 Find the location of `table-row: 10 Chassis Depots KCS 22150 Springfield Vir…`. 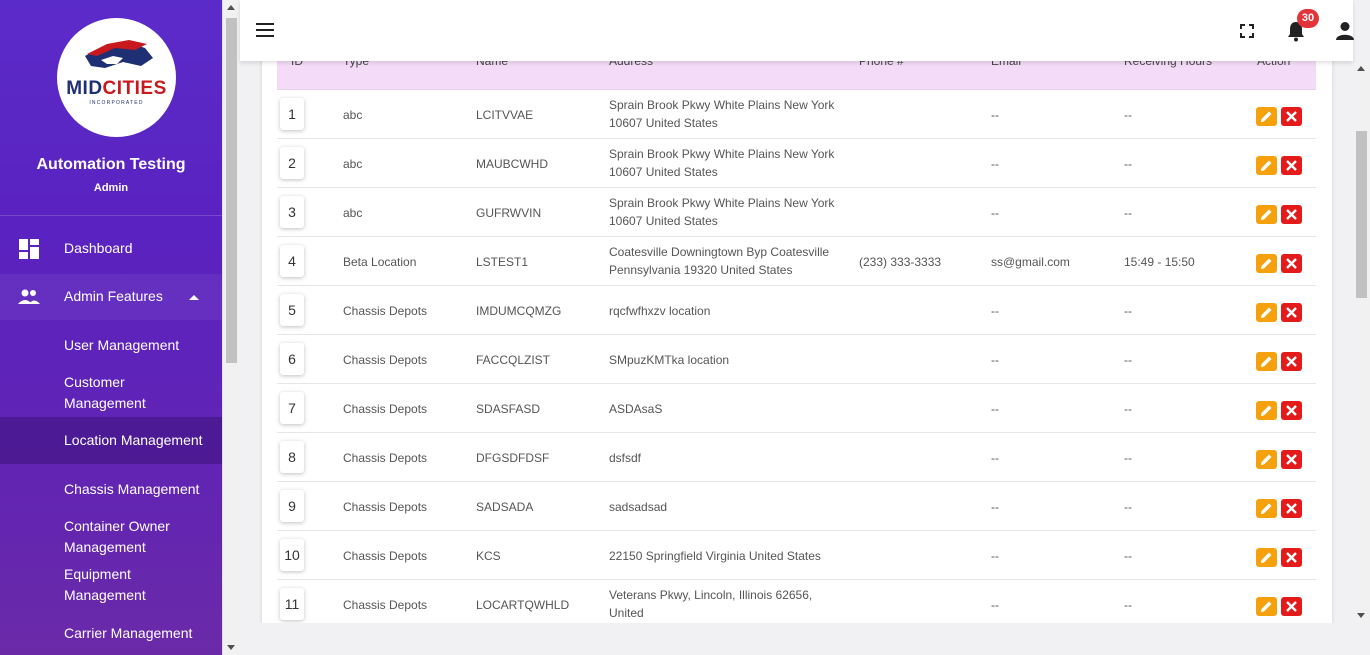

table-row: 10 Chassis Depots KCS 22150 Springfield Vir… is located at coordinates (796, 555).